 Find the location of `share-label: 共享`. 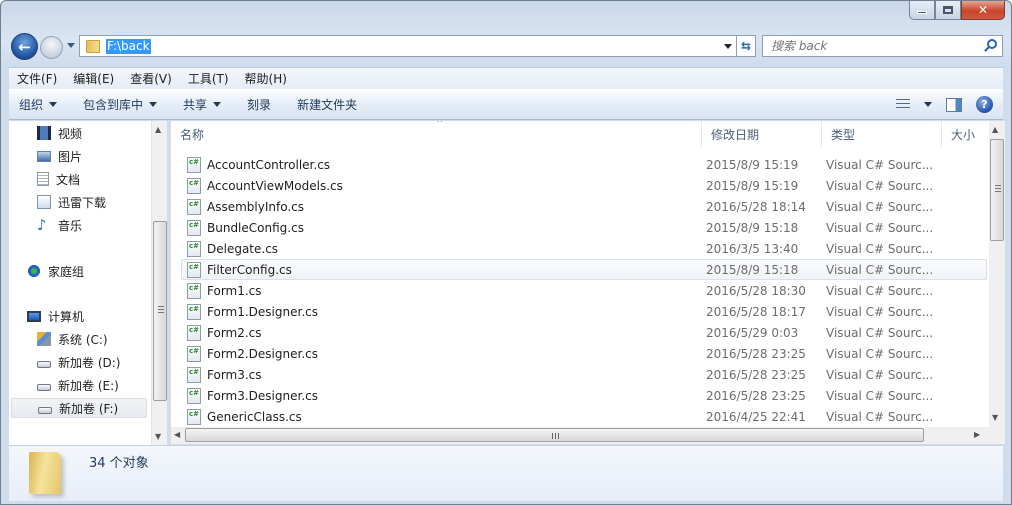

share-label: 共享 is located at coordinates (195, 105).